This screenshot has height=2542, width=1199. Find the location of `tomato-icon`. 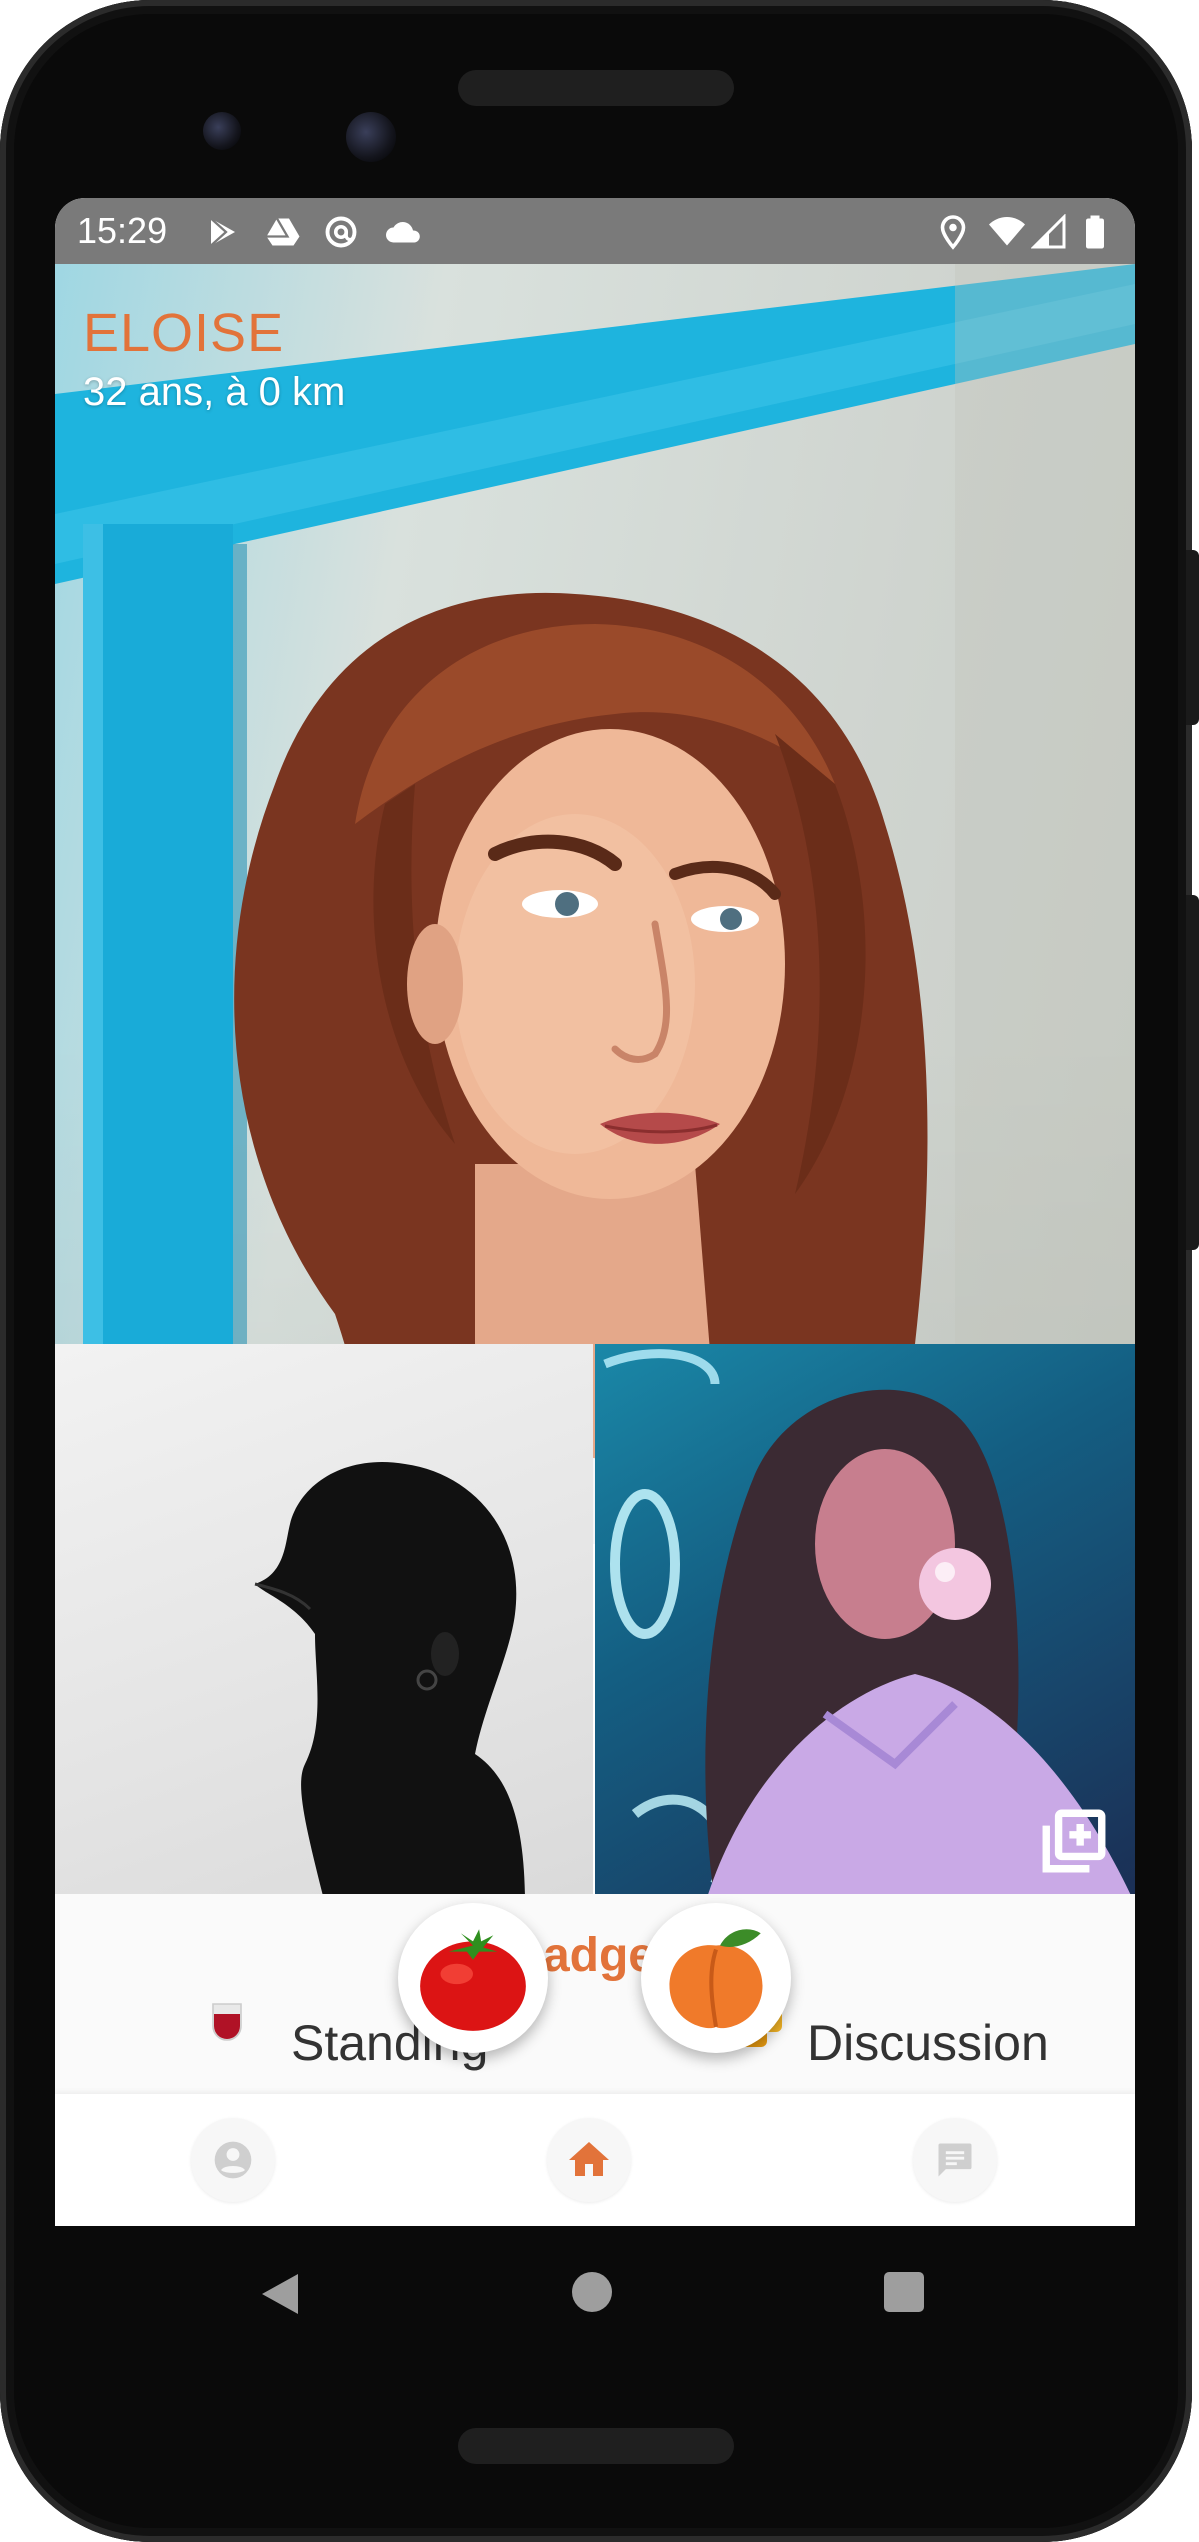

tomato-icon is located at coordinates (473, 1980).